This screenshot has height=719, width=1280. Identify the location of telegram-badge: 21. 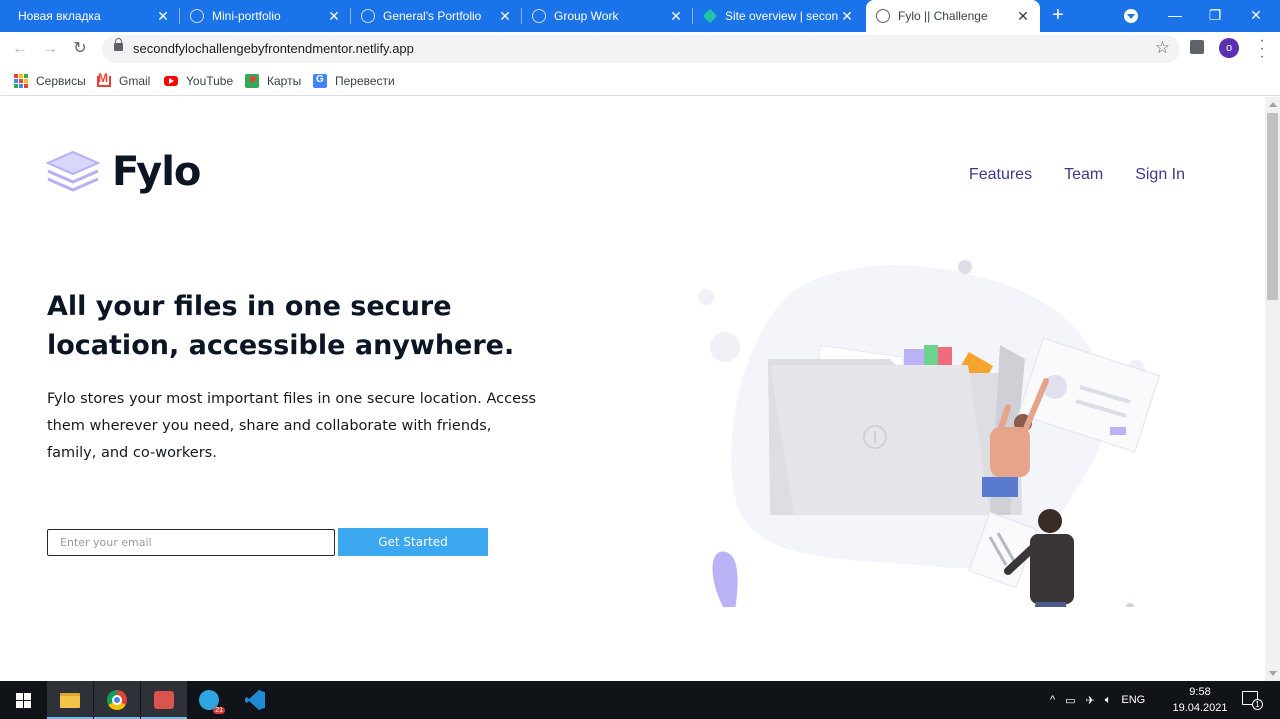
(219, 710).